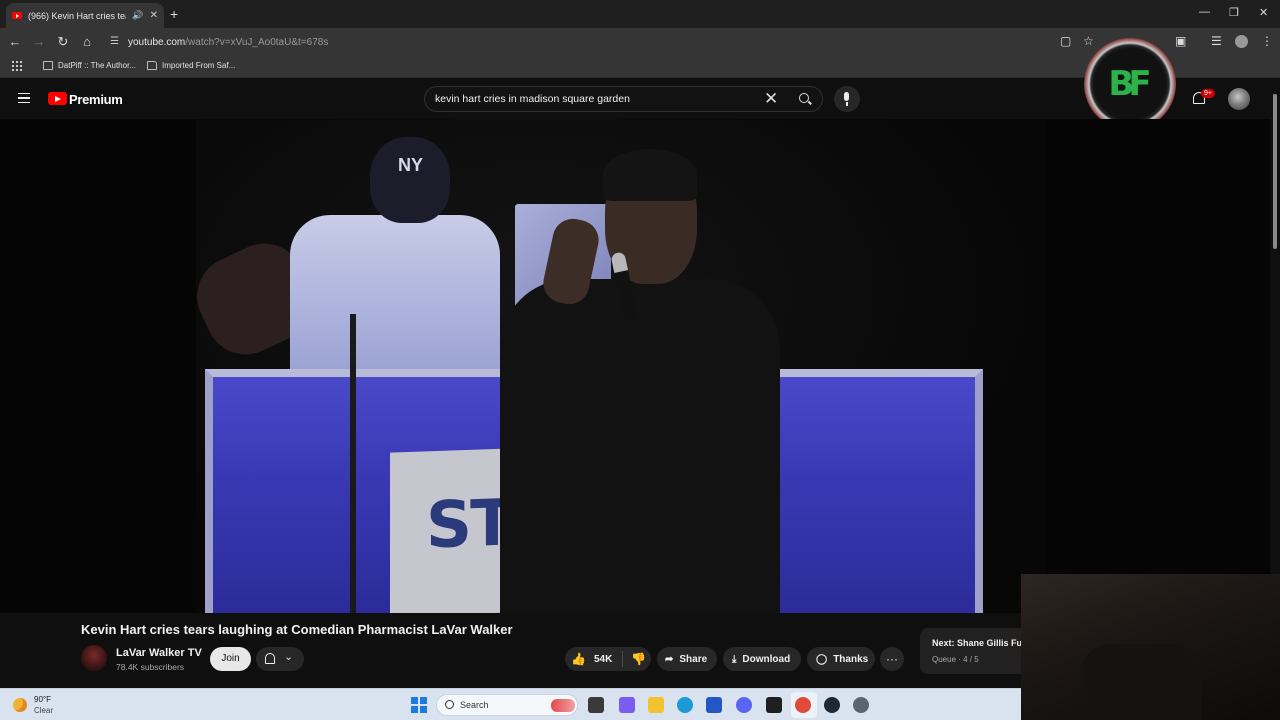  What do you see at coordinates (638, 659) in the screenshot?
I see `thumbs-down-icon: 👎` at bounding box center [638, 659].